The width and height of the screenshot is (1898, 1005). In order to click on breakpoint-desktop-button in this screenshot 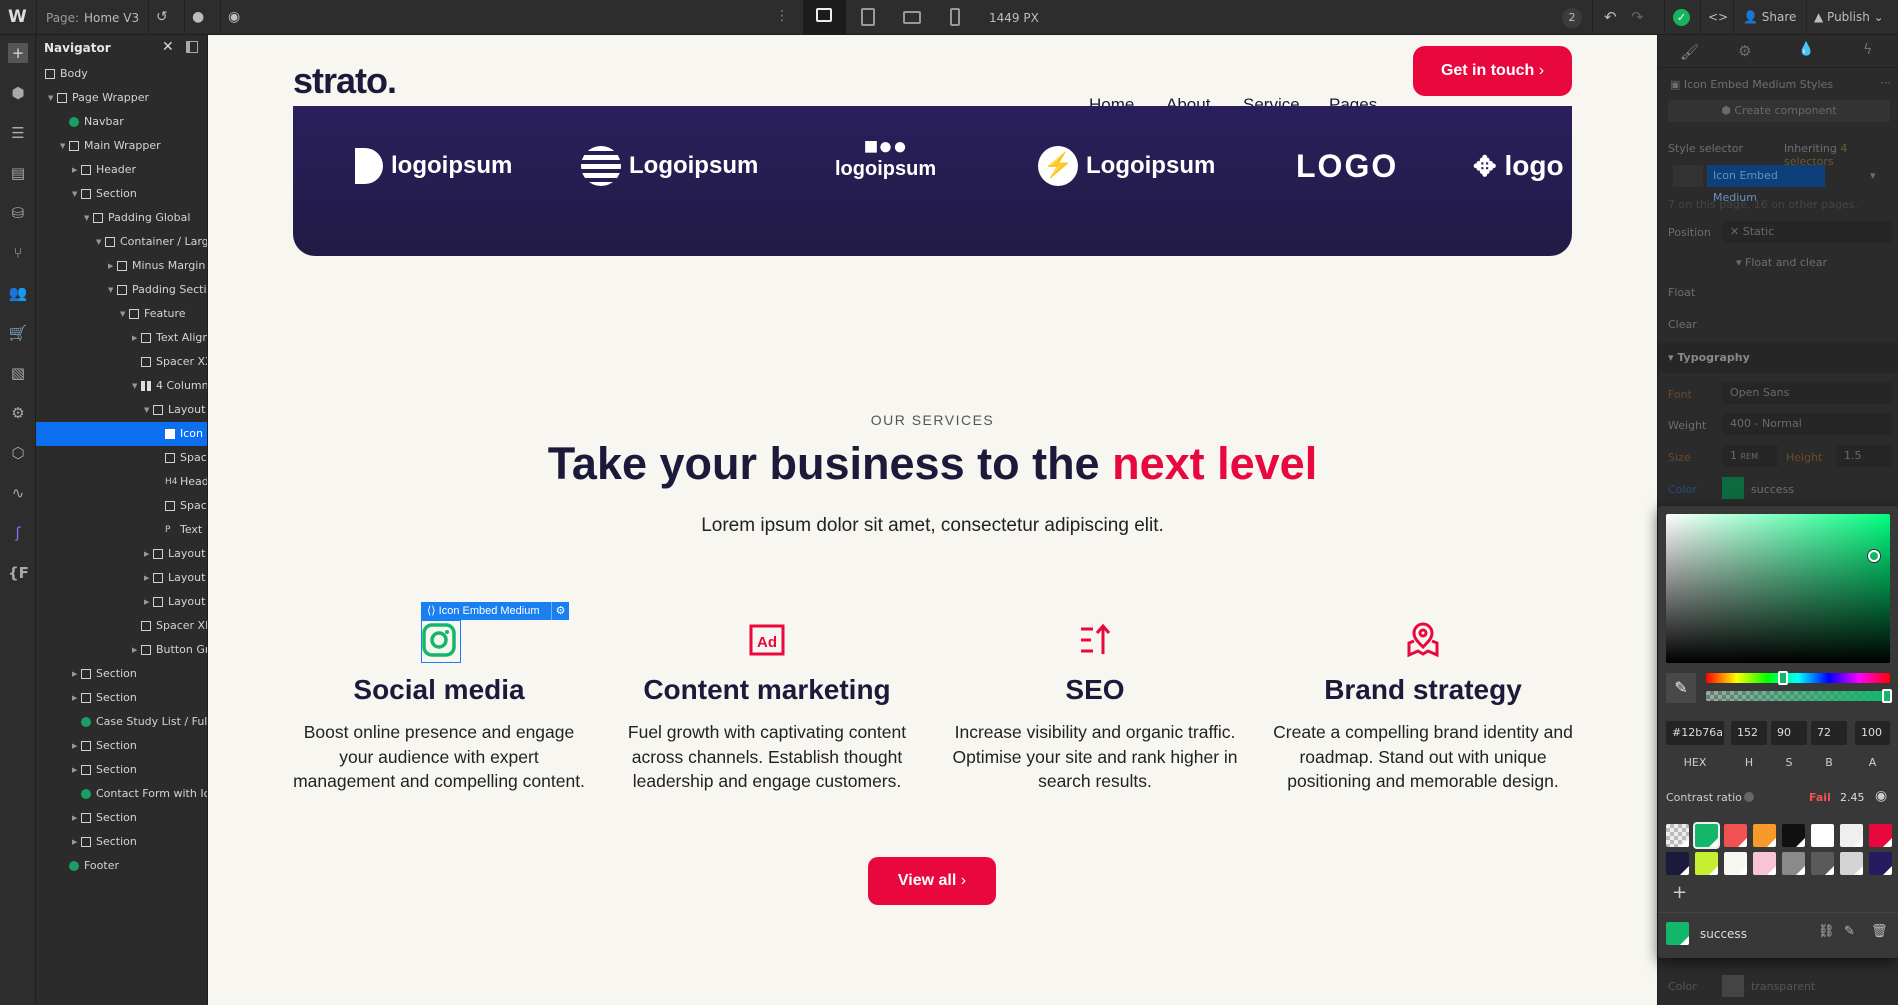, I will do `click(824, 17)`.